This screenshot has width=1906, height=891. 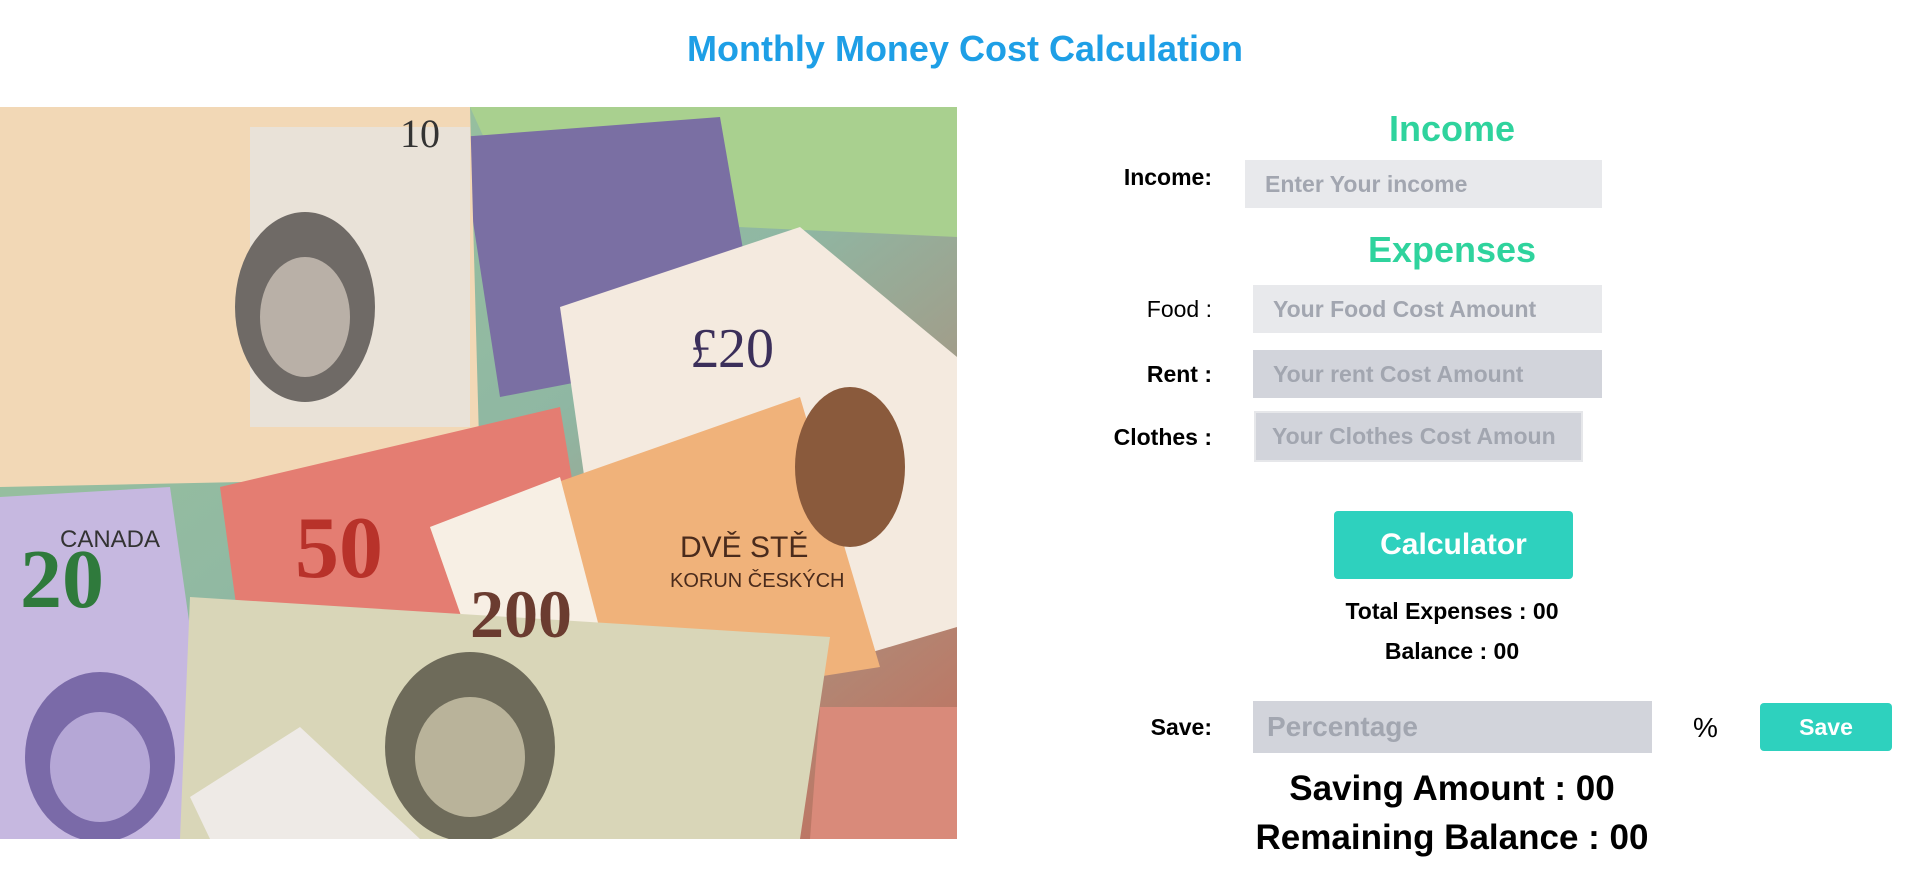 What do you see at coordinates (1181, 727) in the screenshot?
I see `save-label: Save:` at bounding box center [1181, 727].